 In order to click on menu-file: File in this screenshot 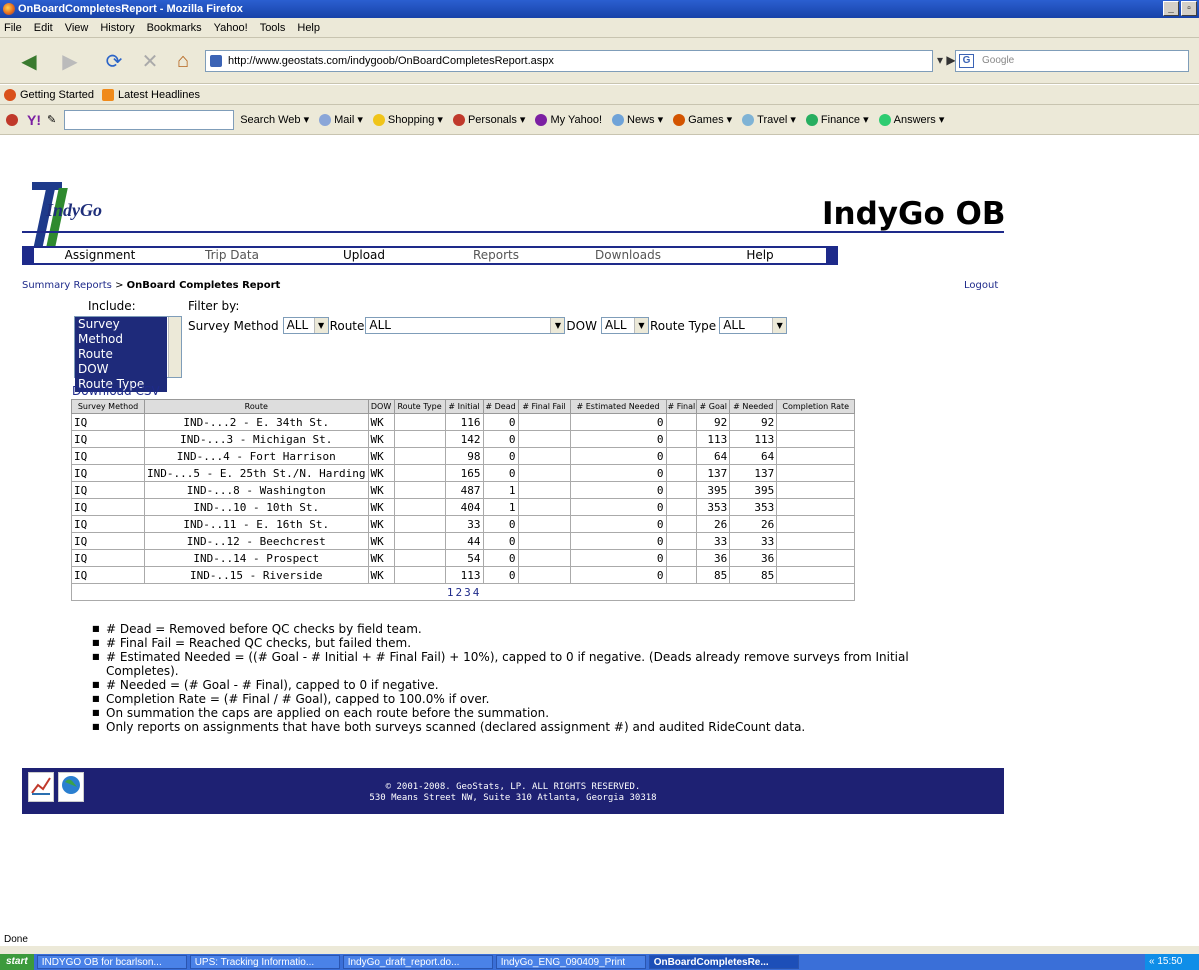, I will do `click(13, 28)`.